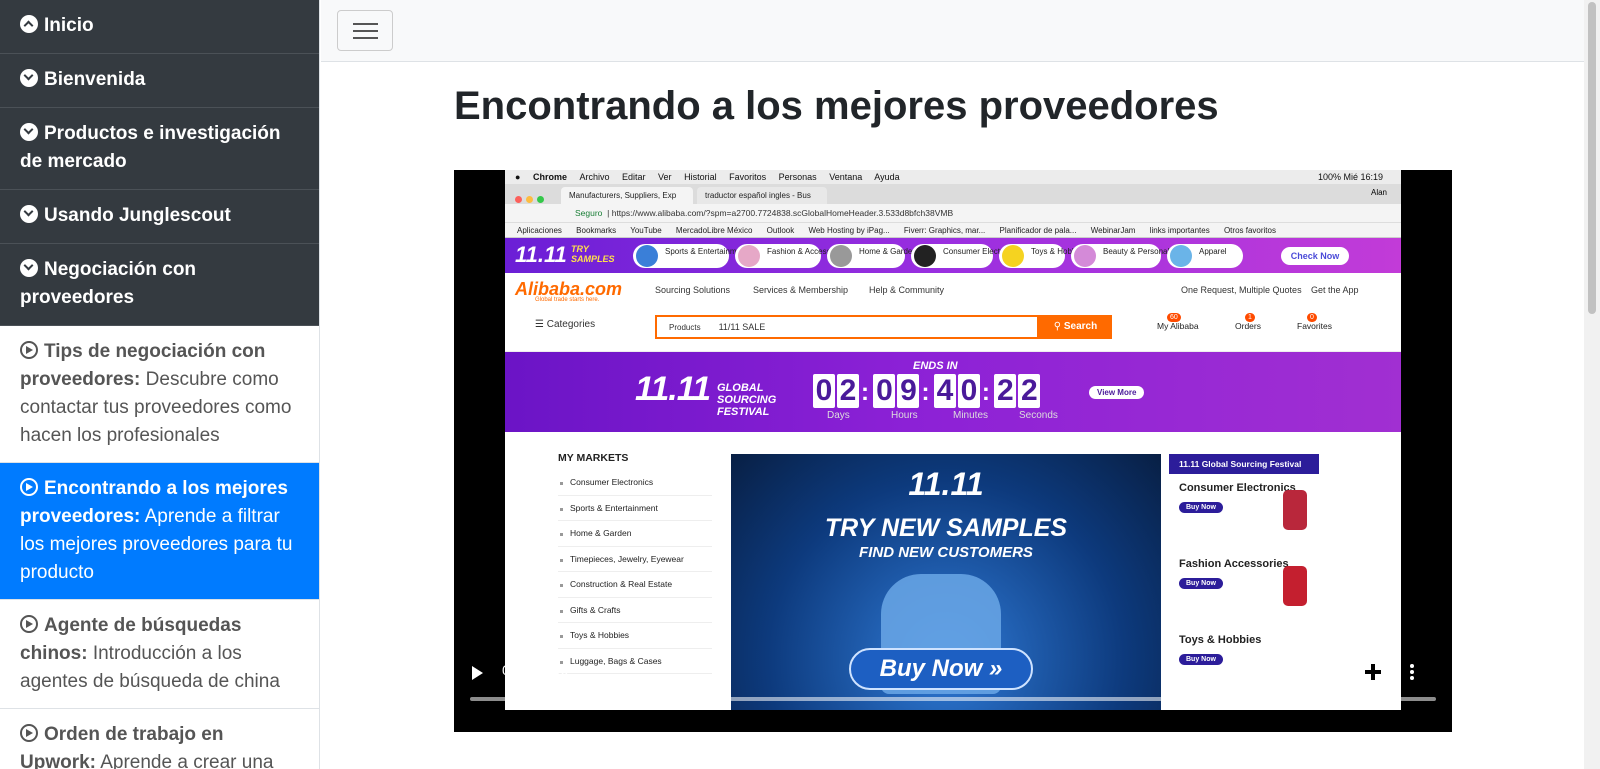  What do you see at coordinates (797, 177) in the screenshot?
I see `menu-item: Personas` at bounding box center [797, 177].